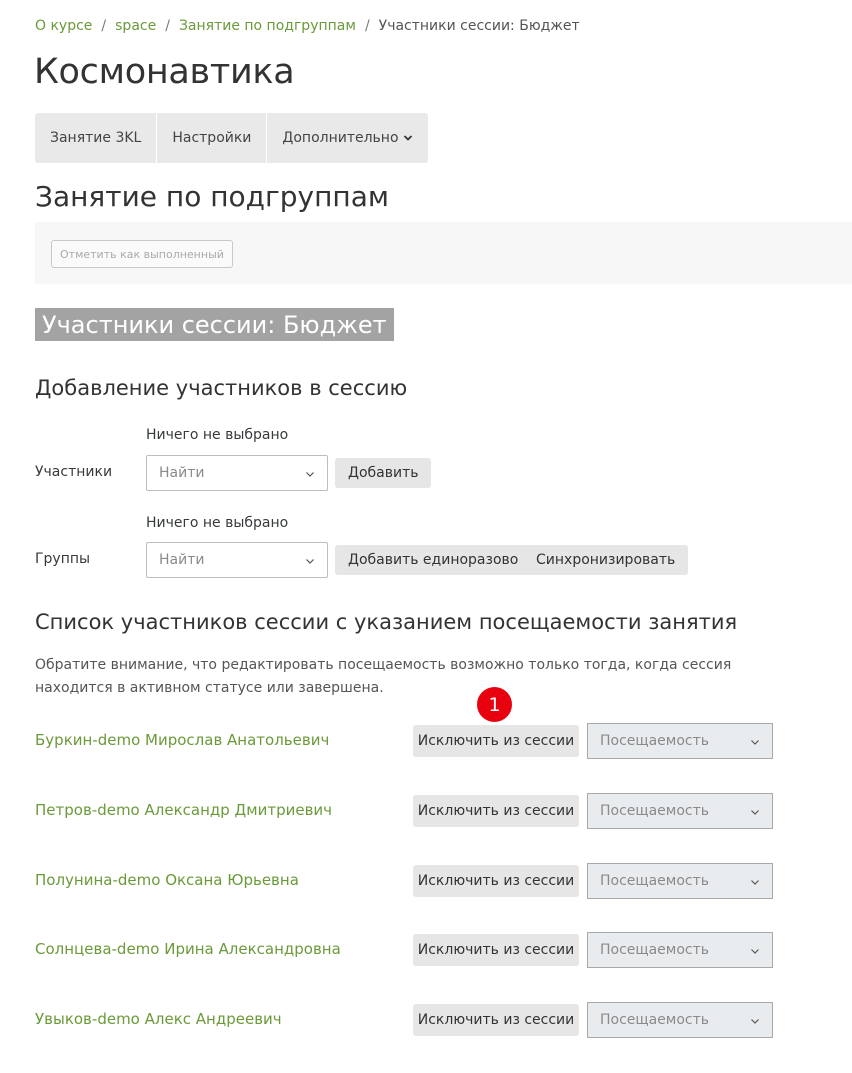 Image resolution: width=852 pixels, height=1073 pixels. What do you see at coordinates (340, 138) in the screenshot?
I see `nav-item-label: Дополнительно` at bounding box center [340, 138].